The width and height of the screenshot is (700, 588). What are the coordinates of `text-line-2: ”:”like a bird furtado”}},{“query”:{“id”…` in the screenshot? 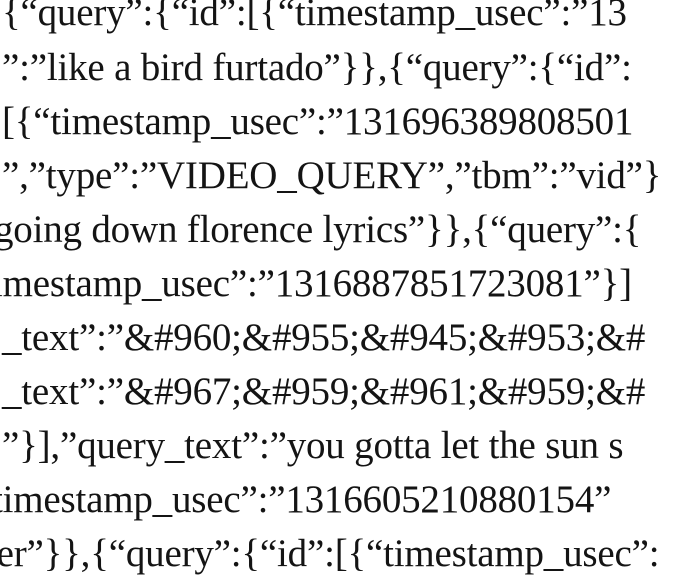 It's located at (317, 67).